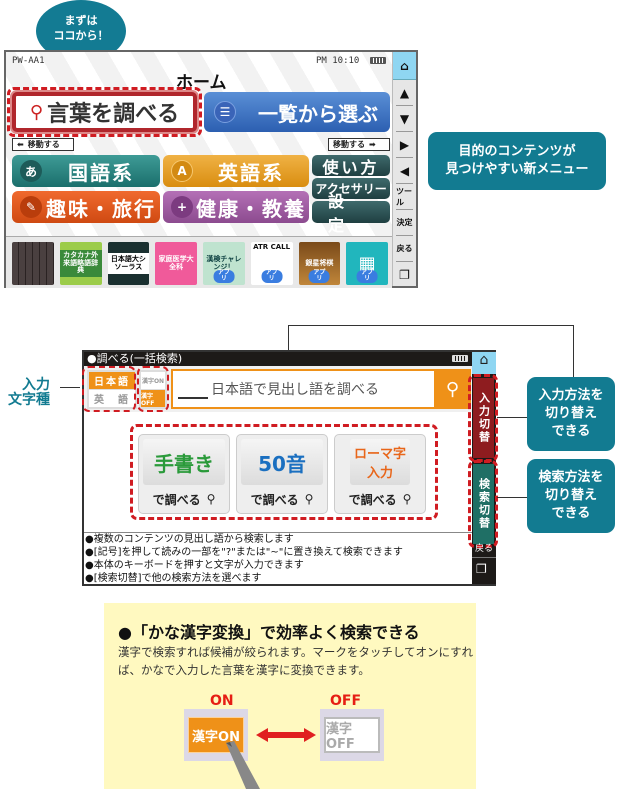 The width and height of the screenshot is (630, 793). Describe the element at coordinates (404, 197) in the screenshot. I see `tool-button: ツール` at that location.